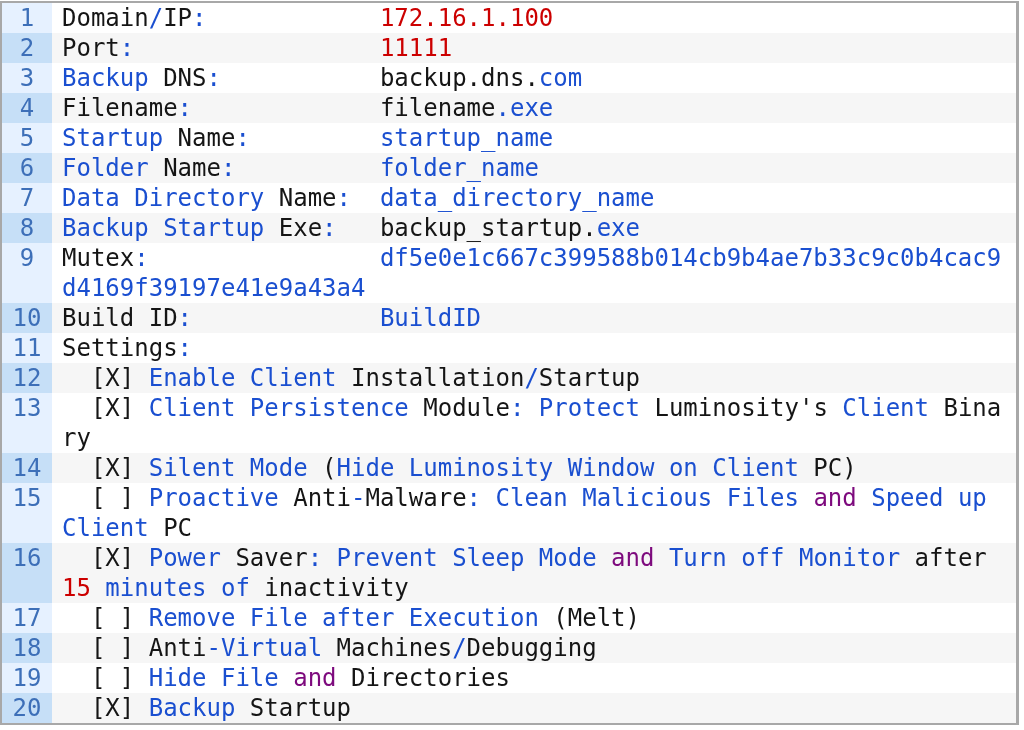 The image size is (1024, 730). I want to click on code-line: [X] Silent Mode (Hide Luminosity Window on Client PC), so click(473, 468).